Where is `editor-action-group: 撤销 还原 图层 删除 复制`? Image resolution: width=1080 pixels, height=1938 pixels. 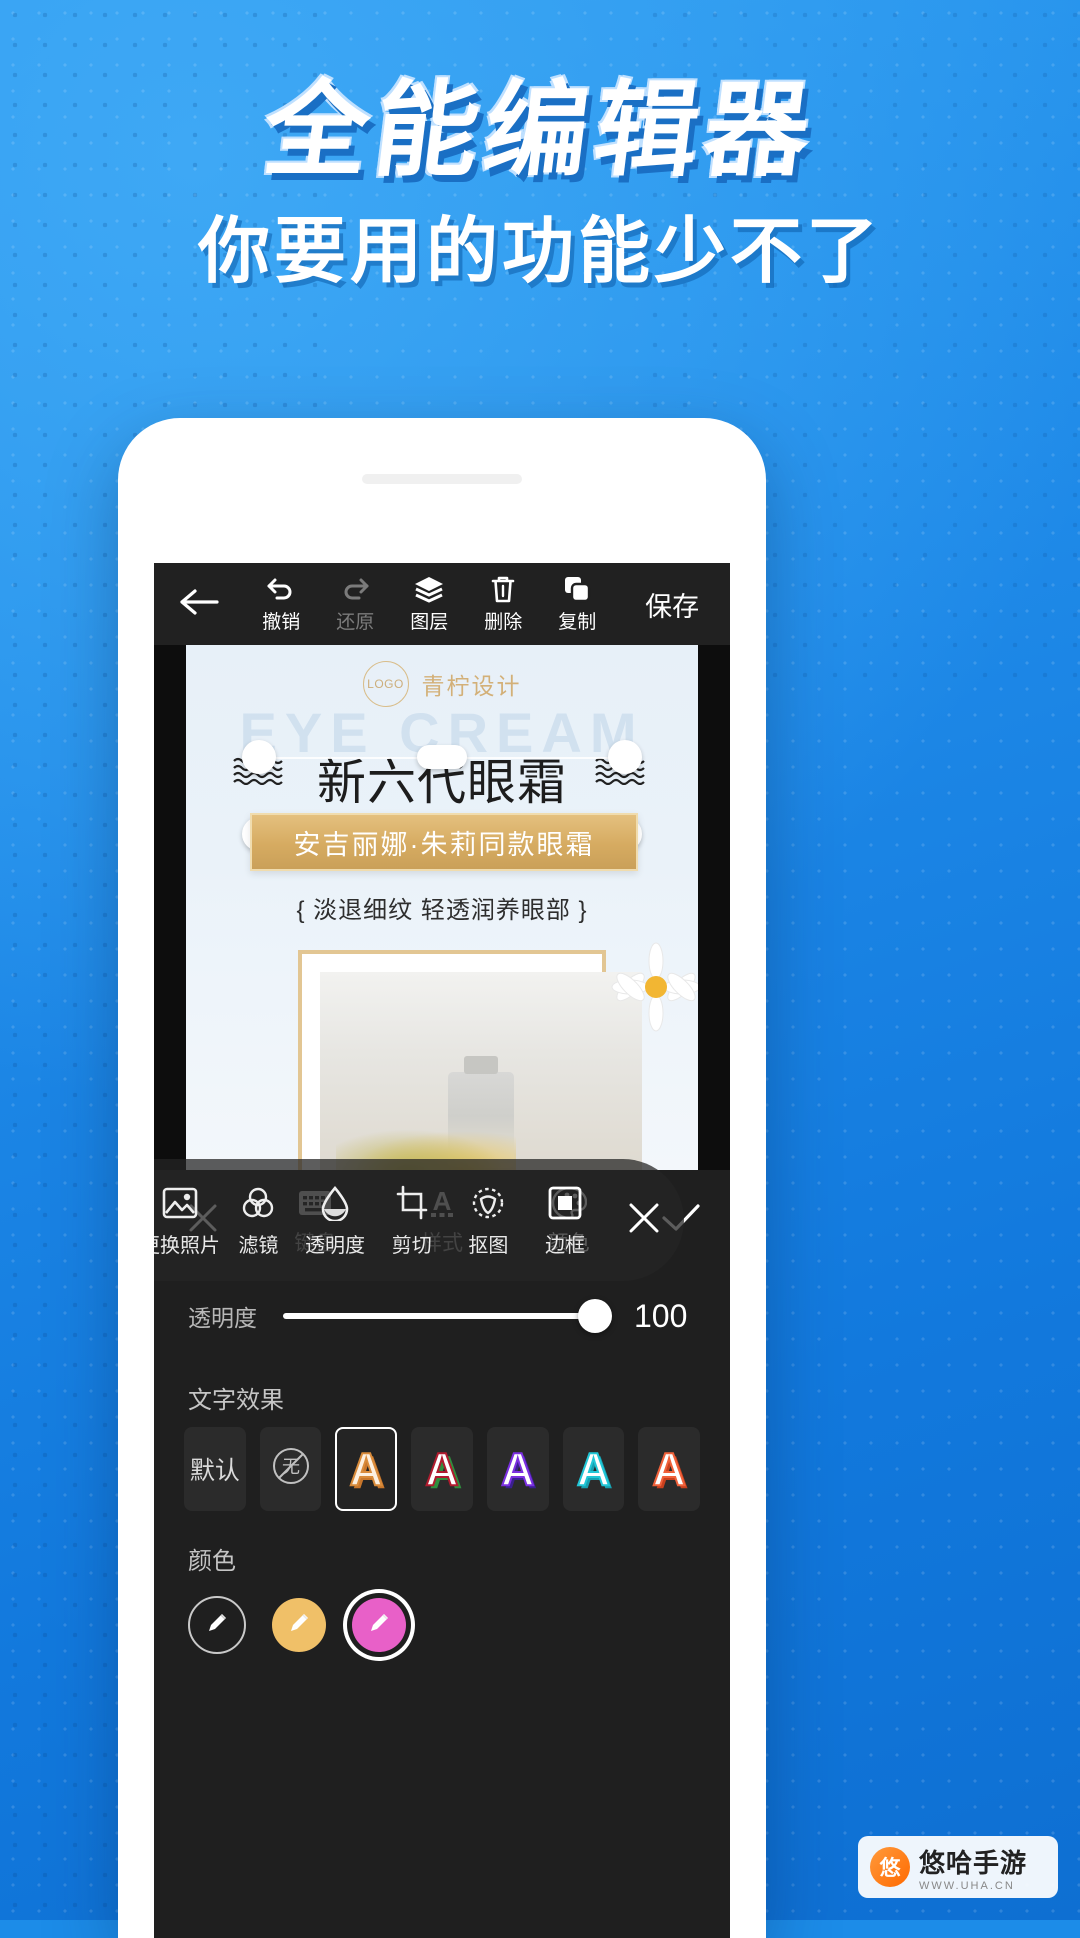 editor-action-group: 撤销 还原 图层 删除 复制 is located at coordinates (429, 604).